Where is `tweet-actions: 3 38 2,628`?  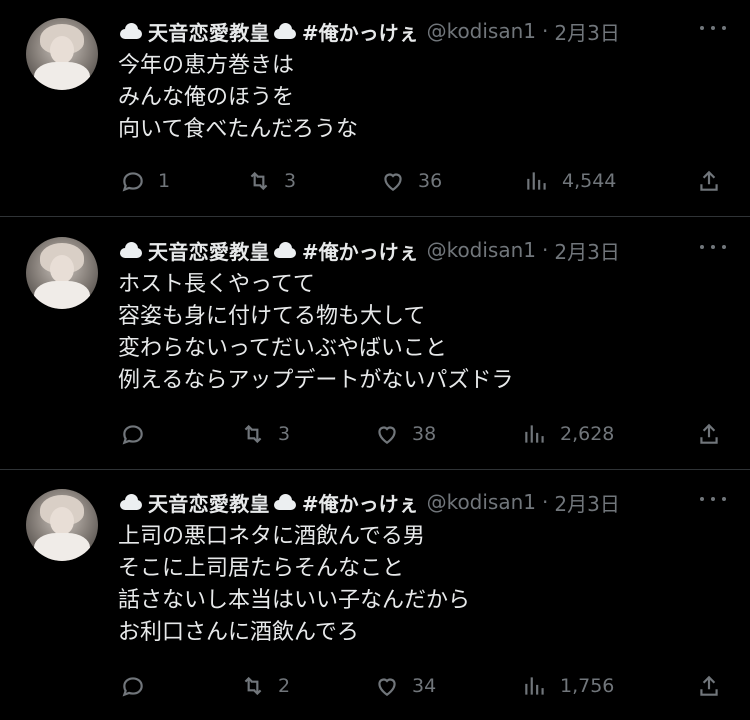
tweet-actions: 3 38 2,628 is located at coordinates (375, 436).